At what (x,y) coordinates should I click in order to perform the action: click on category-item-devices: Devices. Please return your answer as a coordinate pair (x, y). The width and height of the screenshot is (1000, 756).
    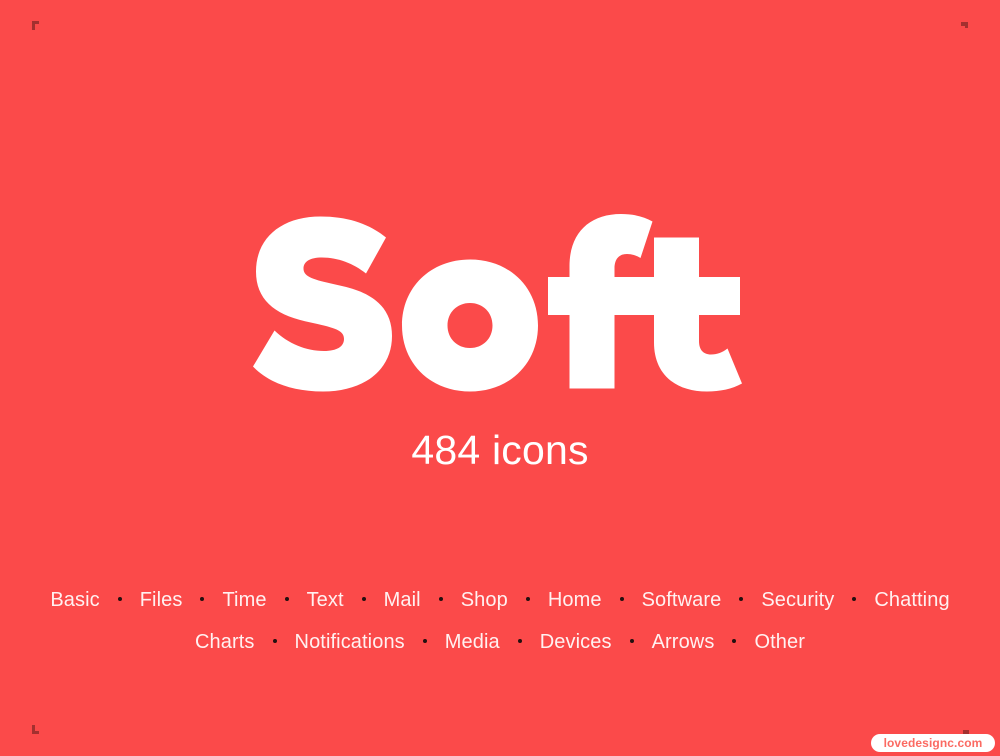
    Looking at the image, I should click on (576, 642).